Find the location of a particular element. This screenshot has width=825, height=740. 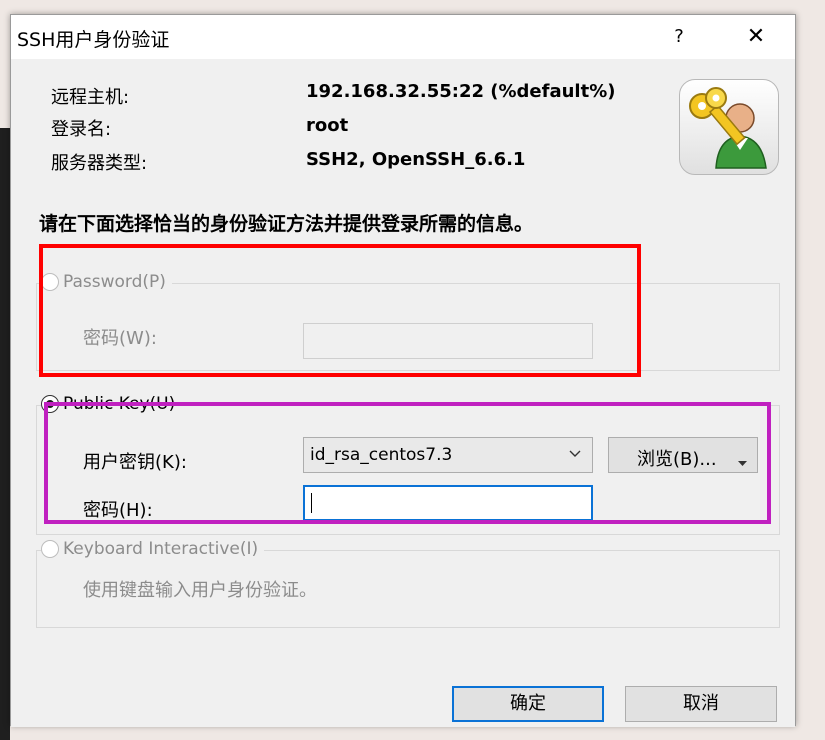

help-button: ? is located at coordinates (679, 37).